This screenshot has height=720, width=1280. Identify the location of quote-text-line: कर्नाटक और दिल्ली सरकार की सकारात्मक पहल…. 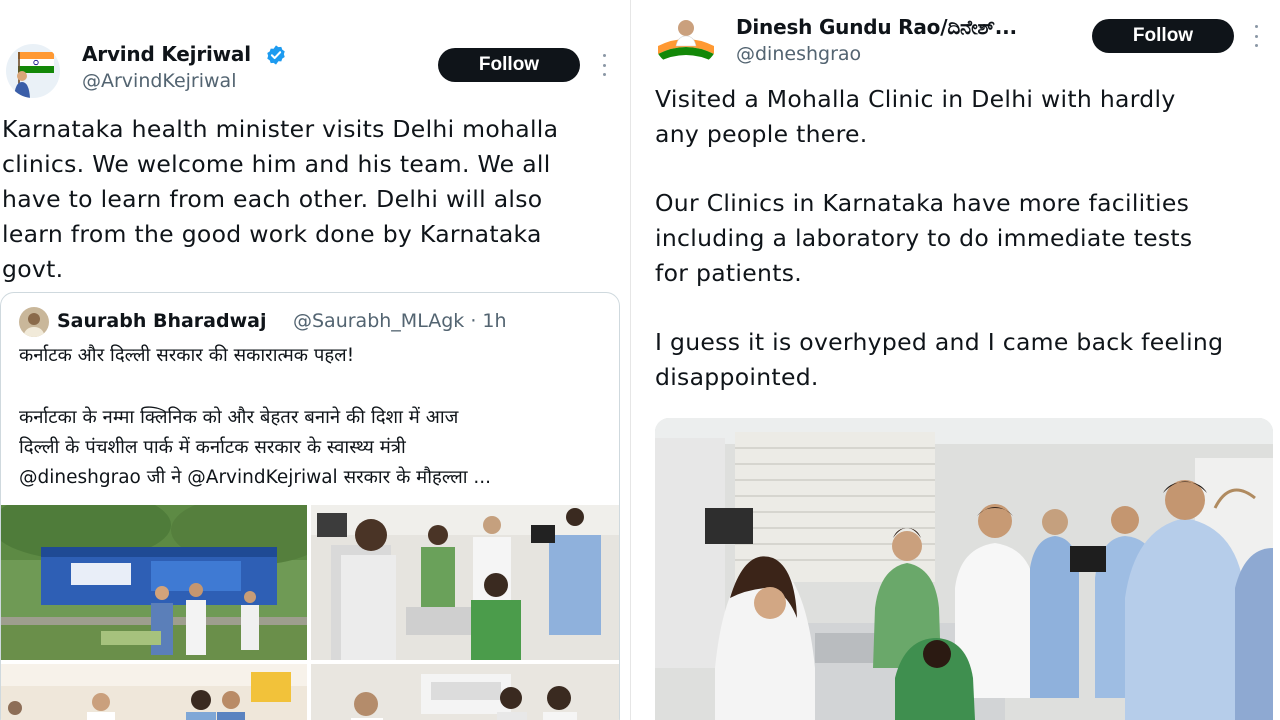
(187, 355).